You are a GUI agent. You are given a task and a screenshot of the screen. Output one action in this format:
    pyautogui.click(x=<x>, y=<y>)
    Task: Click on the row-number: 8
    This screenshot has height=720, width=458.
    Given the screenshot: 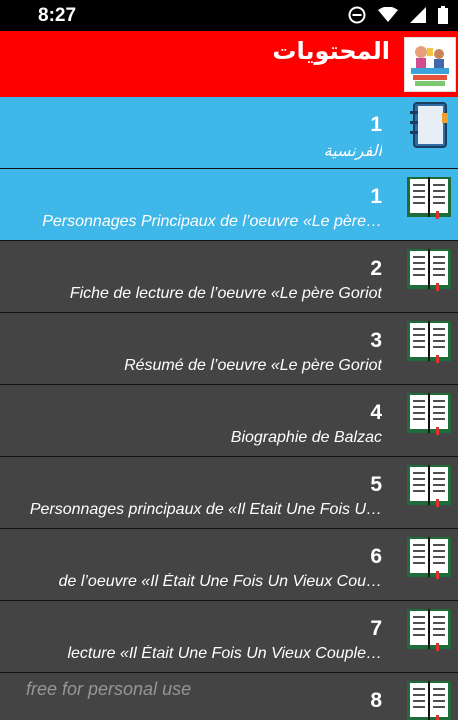 What is the action you would take?
    pyautogui.click(x=376, y=700)
    